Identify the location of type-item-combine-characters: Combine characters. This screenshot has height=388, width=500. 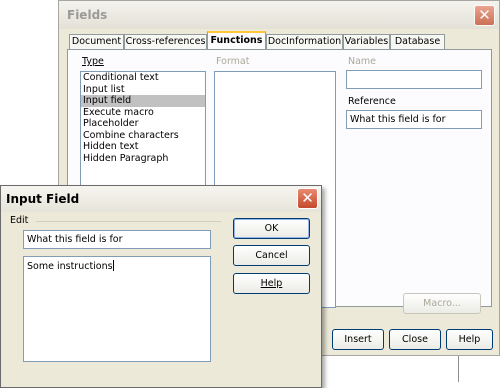
(143, 136).